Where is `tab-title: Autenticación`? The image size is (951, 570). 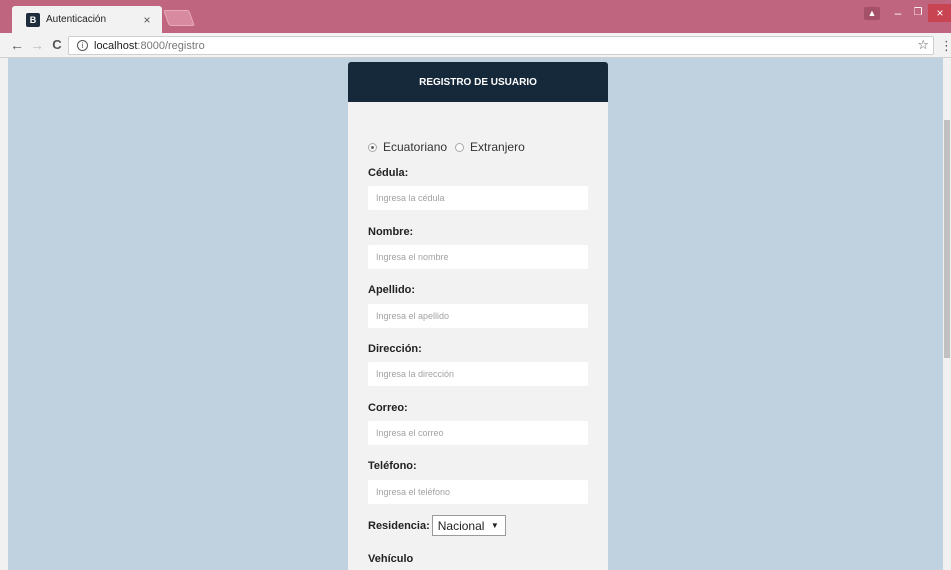
tab-title: Autenticación is located at coordinates (76, 19).